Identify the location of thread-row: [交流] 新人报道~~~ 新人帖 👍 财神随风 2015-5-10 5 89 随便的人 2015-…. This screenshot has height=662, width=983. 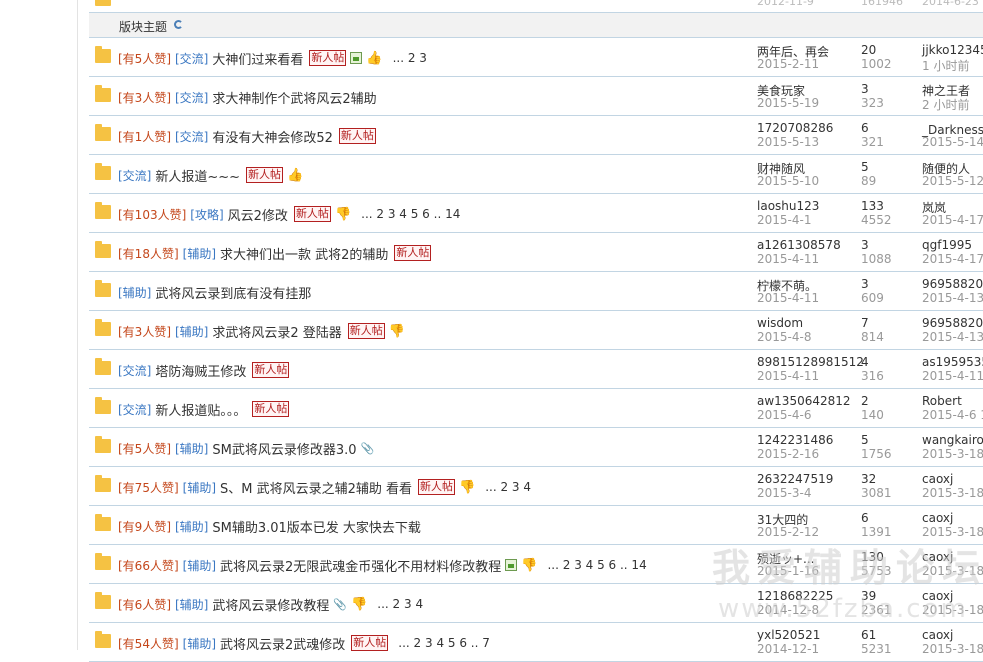
(536, 174).